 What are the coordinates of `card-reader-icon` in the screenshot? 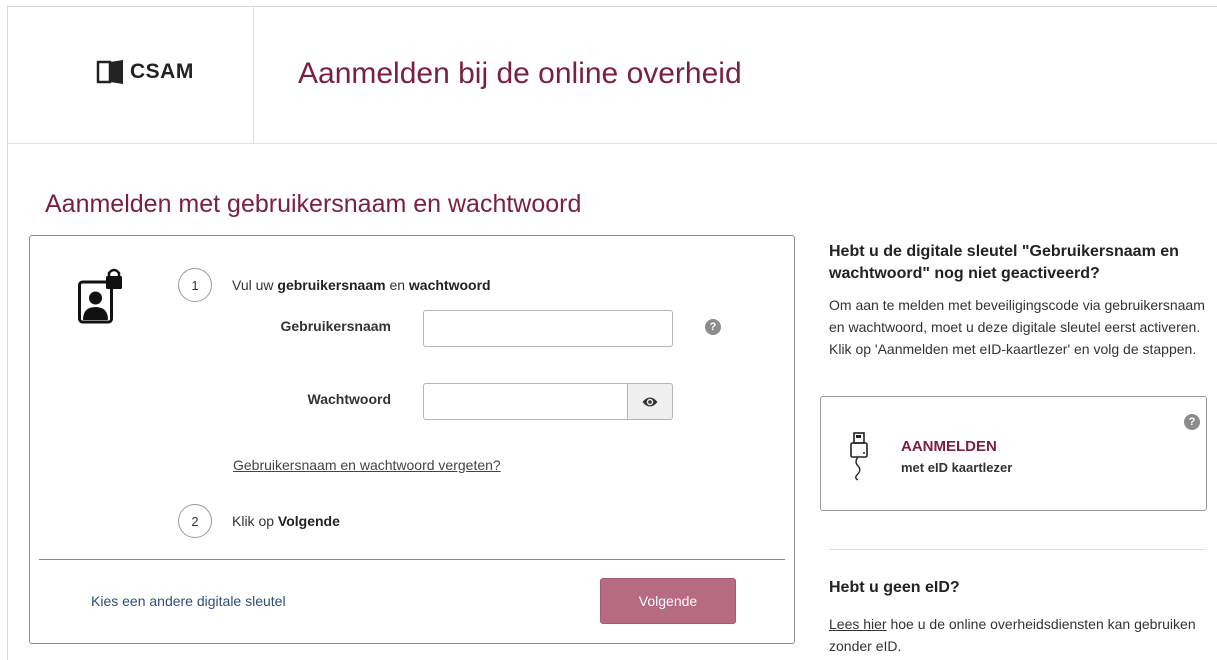 It's located at (861, 458).